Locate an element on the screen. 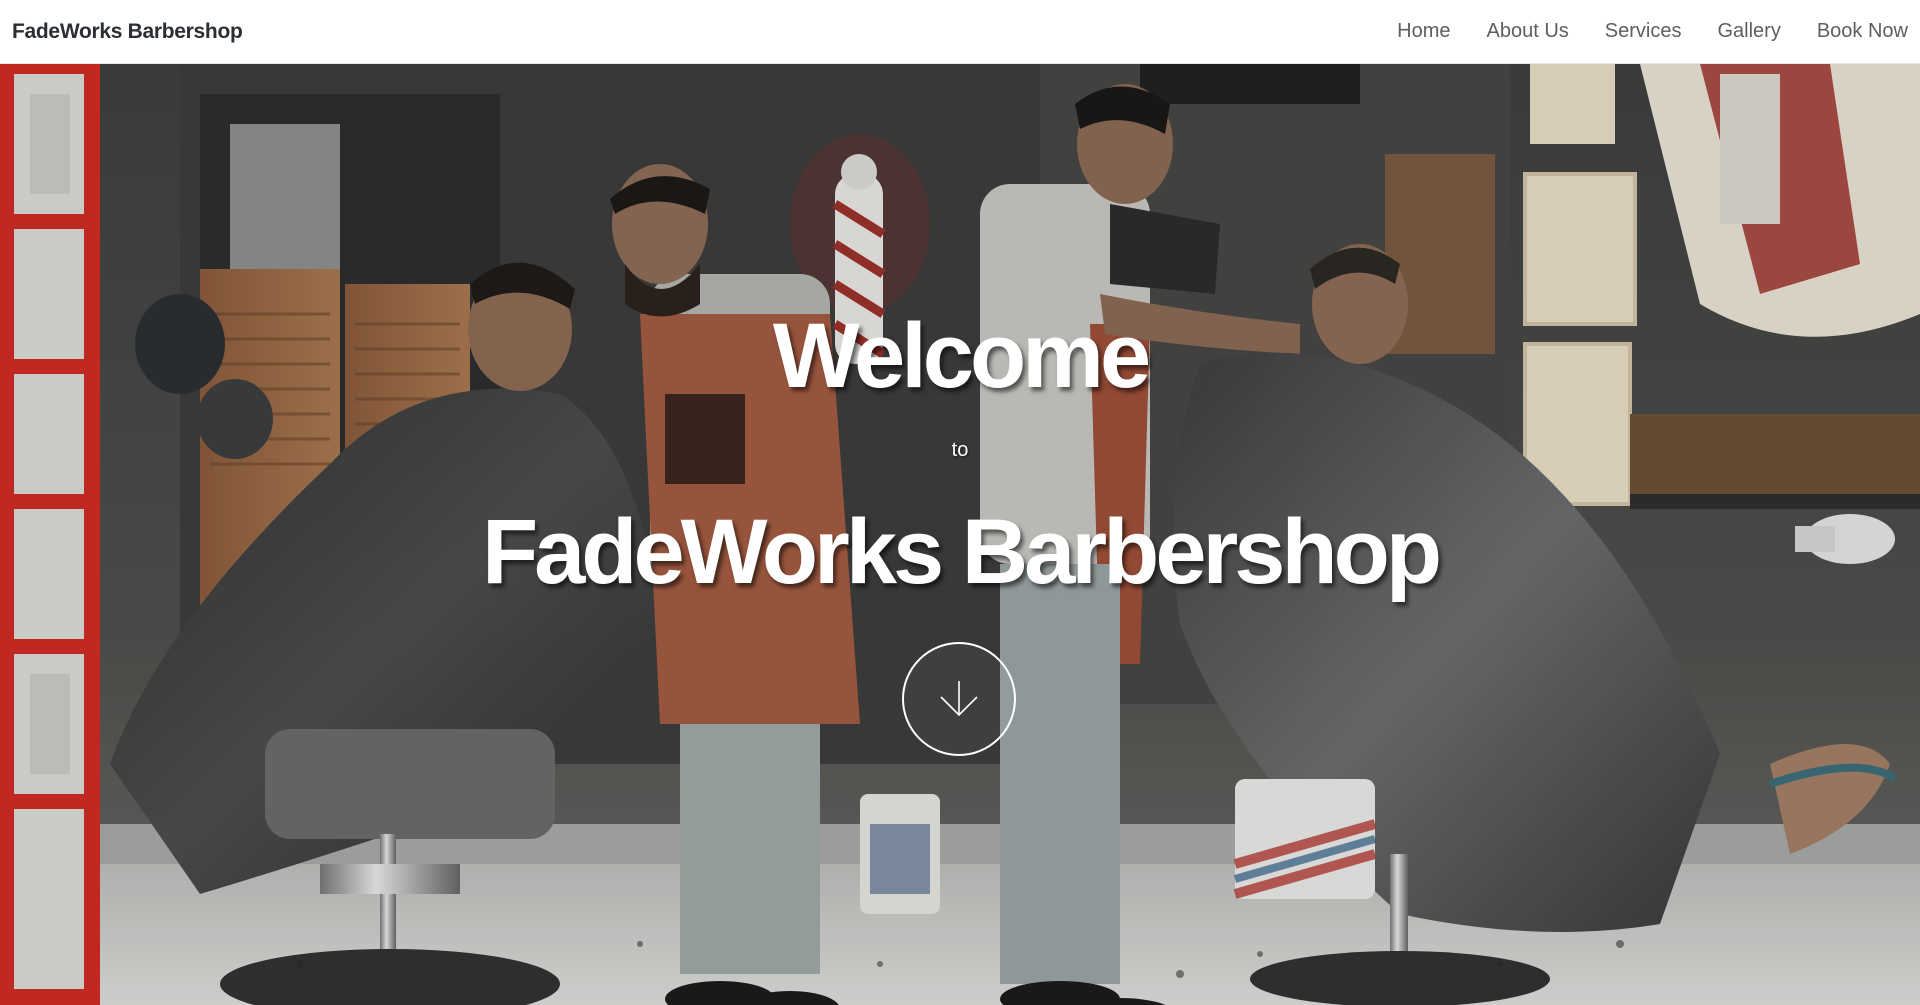  hero-shop-name-heading: FadeWorks Barbershop is located at coordinates (961, 552).